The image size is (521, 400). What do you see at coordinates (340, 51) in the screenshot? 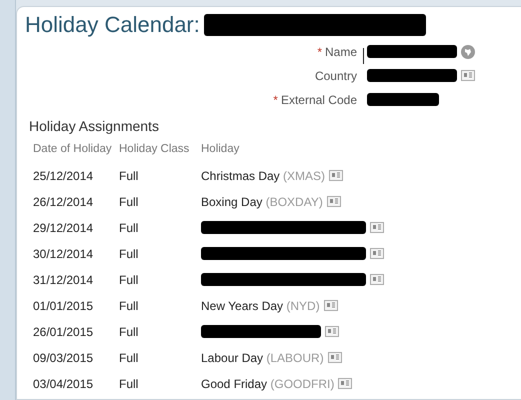
I see `field-label: Name` at bounding box center [340, 51].